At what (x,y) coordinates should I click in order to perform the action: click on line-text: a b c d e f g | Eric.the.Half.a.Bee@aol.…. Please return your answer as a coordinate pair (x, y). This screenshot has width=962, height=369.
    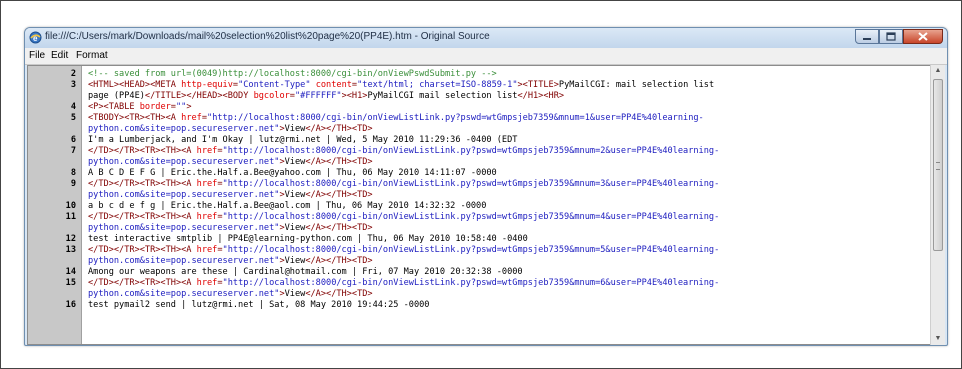
    Looking at the image, I should click on (287, 206).